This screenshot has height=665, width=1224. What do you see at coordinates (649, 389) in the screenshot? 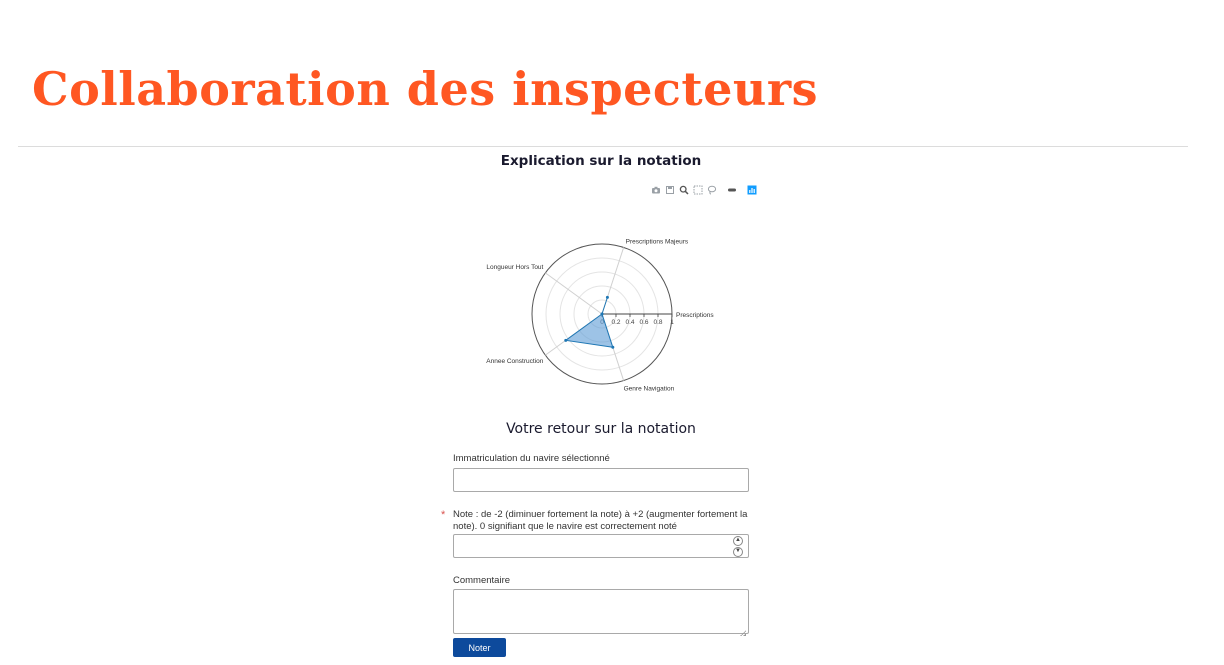
I see `axis-label: Genre Navigation` at bounding box center [649, 389].